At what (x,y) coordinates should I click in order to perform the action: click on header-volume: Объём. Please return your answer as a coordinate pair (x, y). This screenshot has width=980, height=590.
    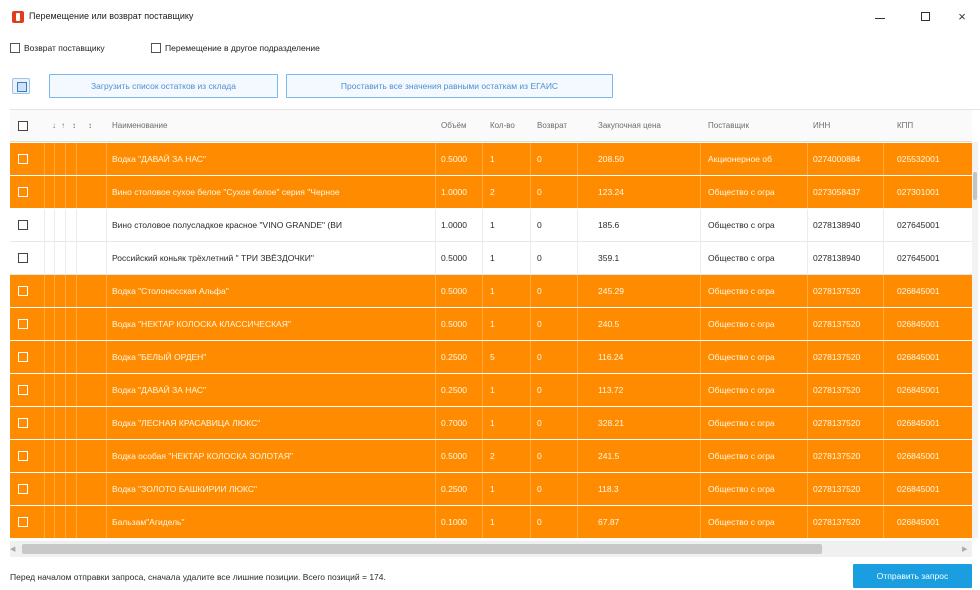
    Looking at the image, I should click on (460, 125).